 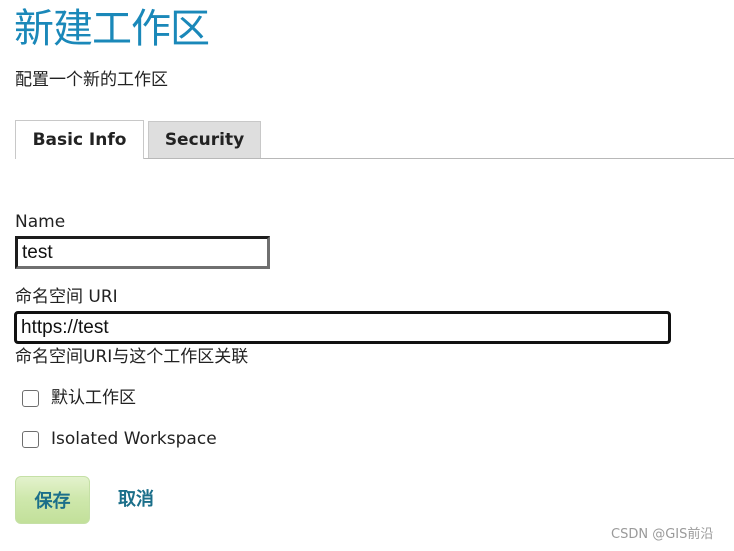 I want to click on tab-basic-info-label: Basic Info, so click(x=79, y=140).